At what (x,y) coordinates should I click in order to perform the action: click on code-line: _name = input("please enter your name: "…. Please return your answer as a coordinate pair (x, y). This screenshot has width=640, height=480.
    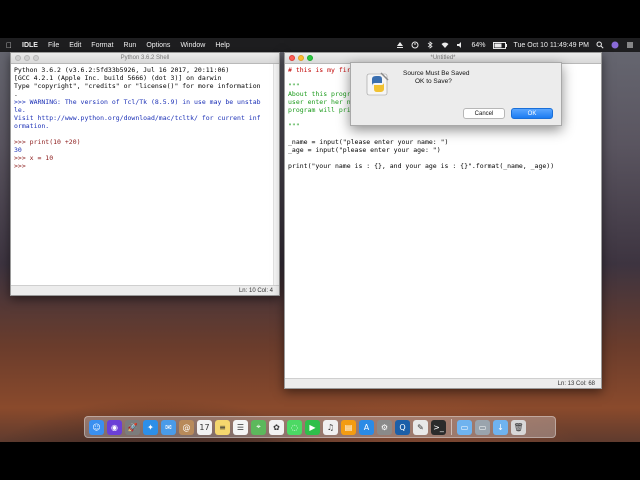
    Looking at the image, I should click on (368, 142).